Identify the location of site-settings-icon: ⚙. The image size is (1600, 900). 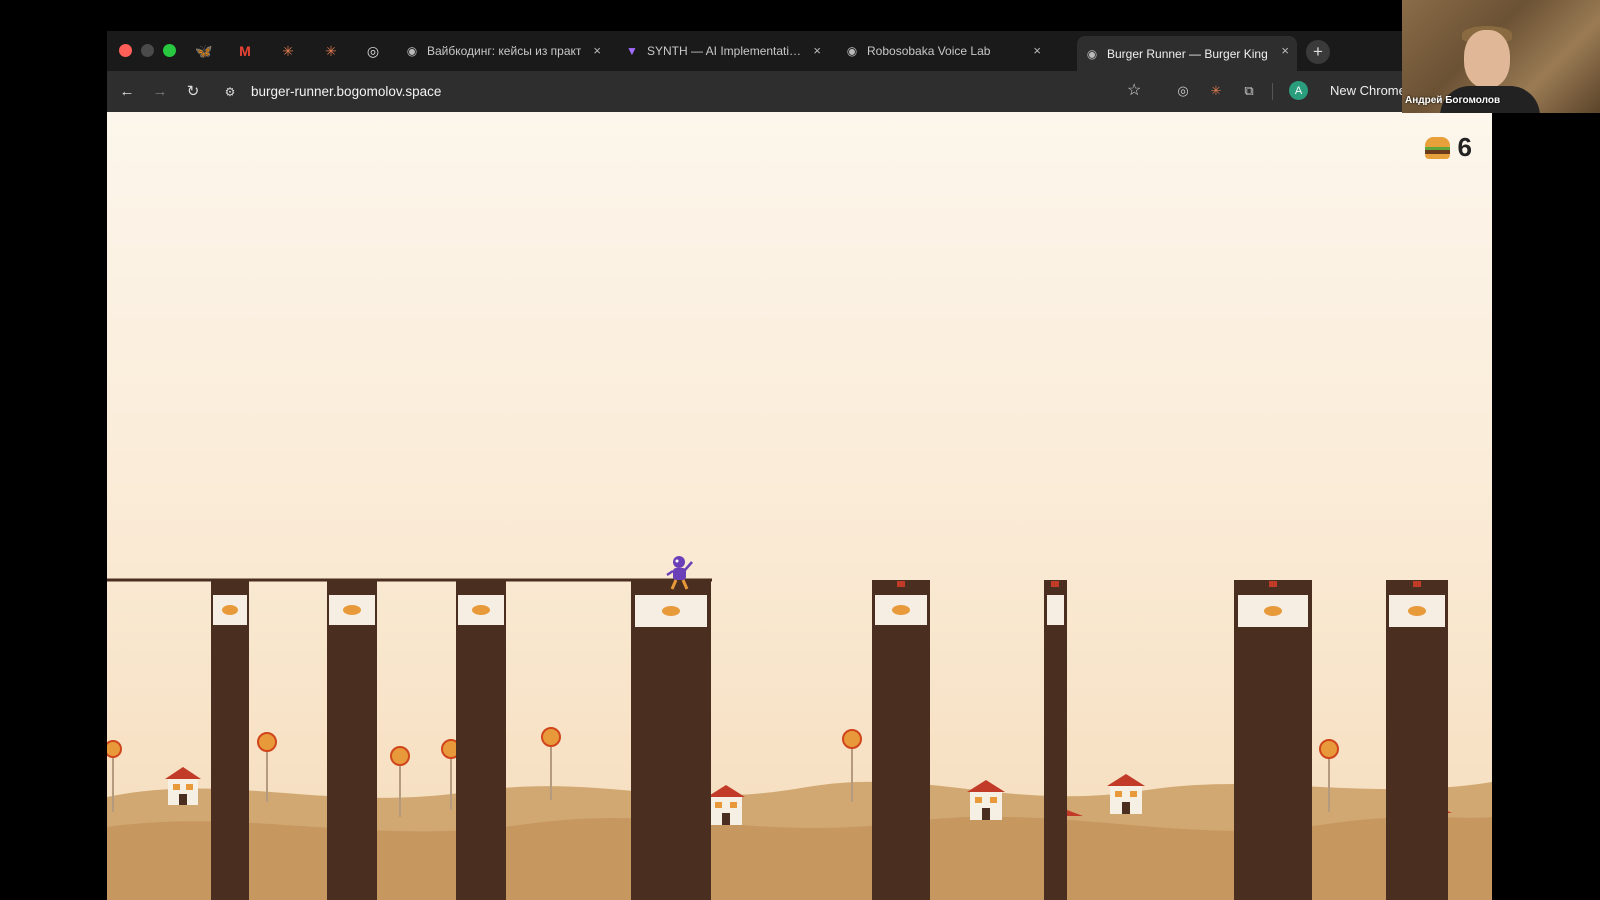
(230, 92).